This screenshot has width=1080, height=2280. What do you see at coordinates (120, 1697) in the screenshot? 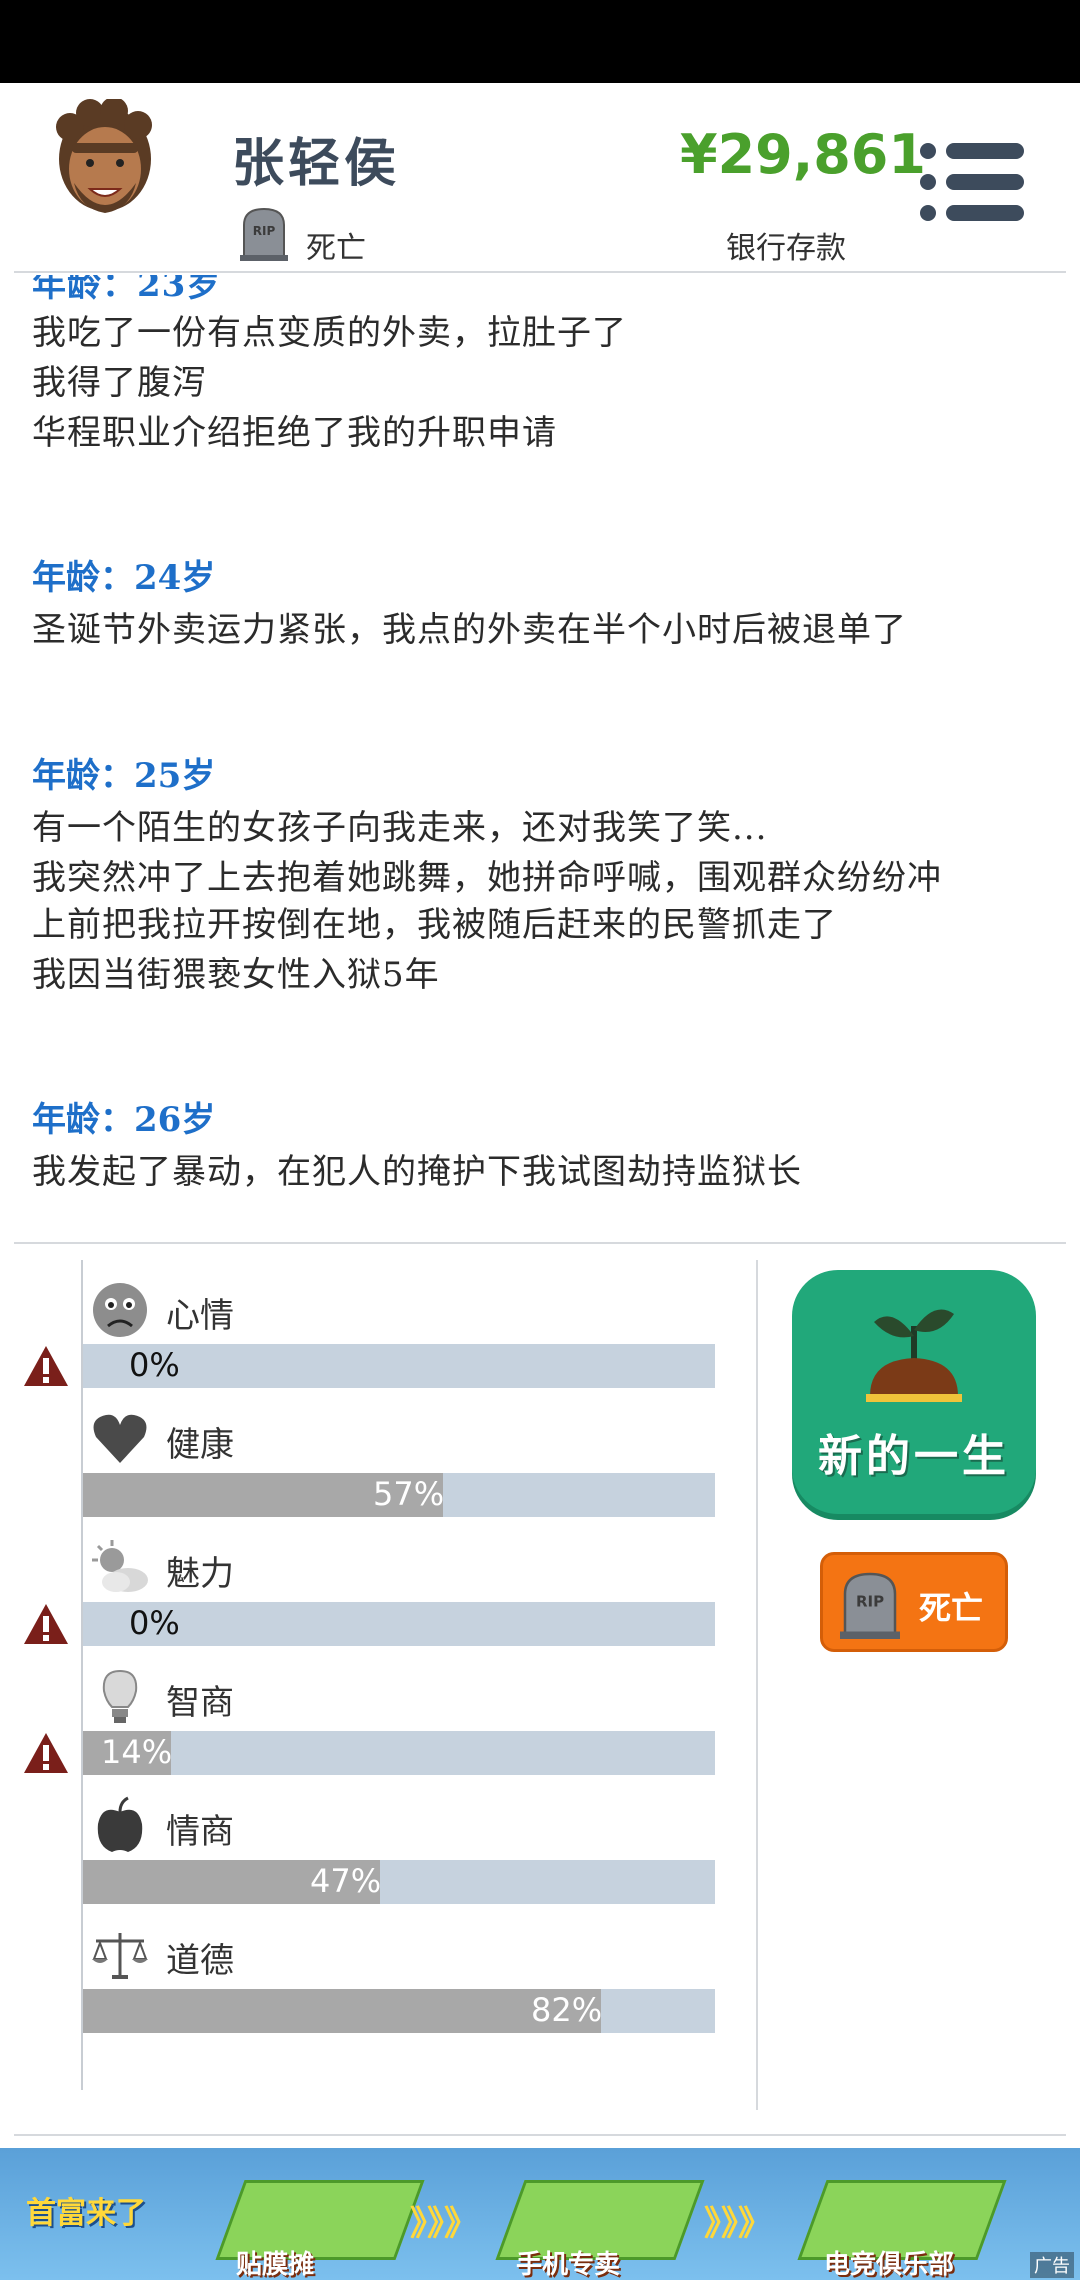
I see `lightbulb-icon` at bounding box center [120, 1697].